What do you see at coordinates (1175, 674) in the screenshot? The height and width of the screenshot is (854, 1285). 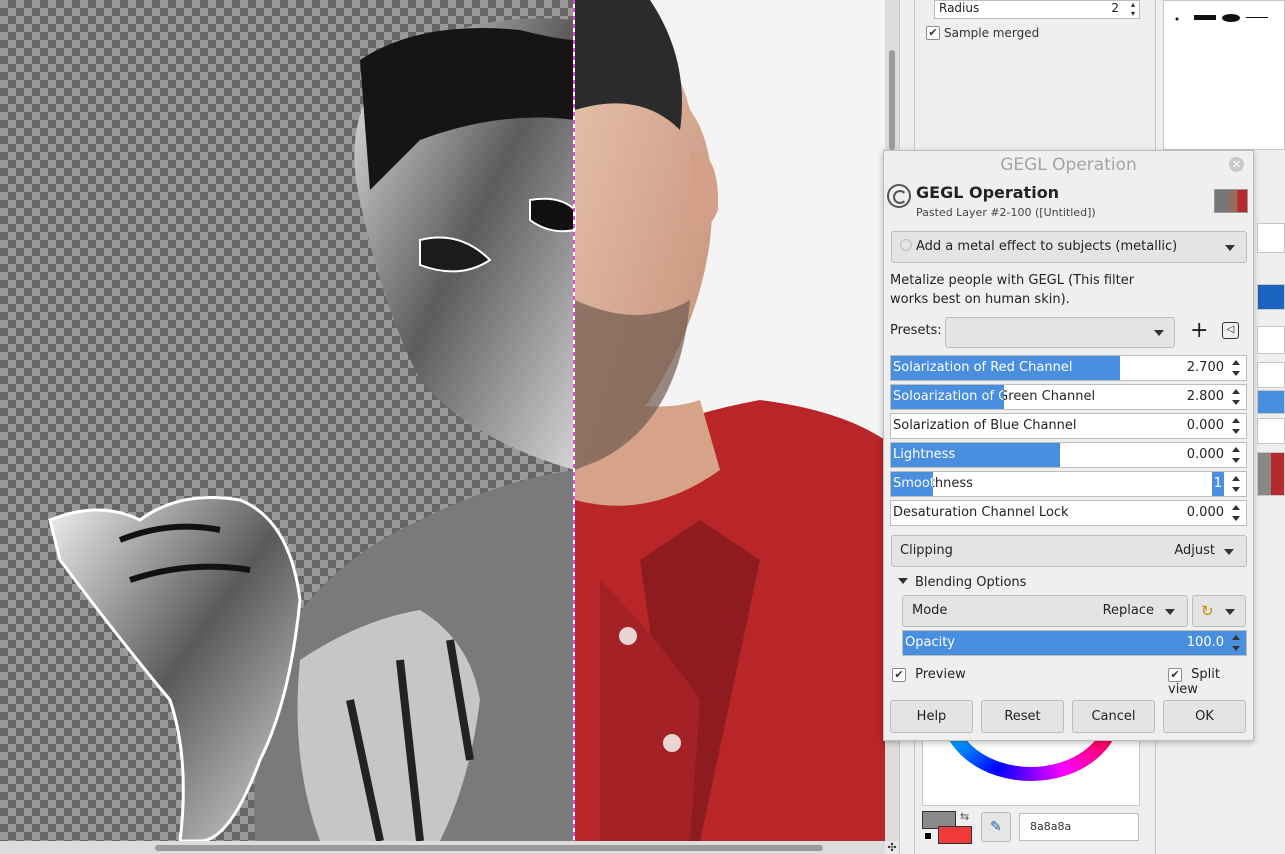 I see `split-view-checkbox: ✔` at bounding box center [1175, 674].